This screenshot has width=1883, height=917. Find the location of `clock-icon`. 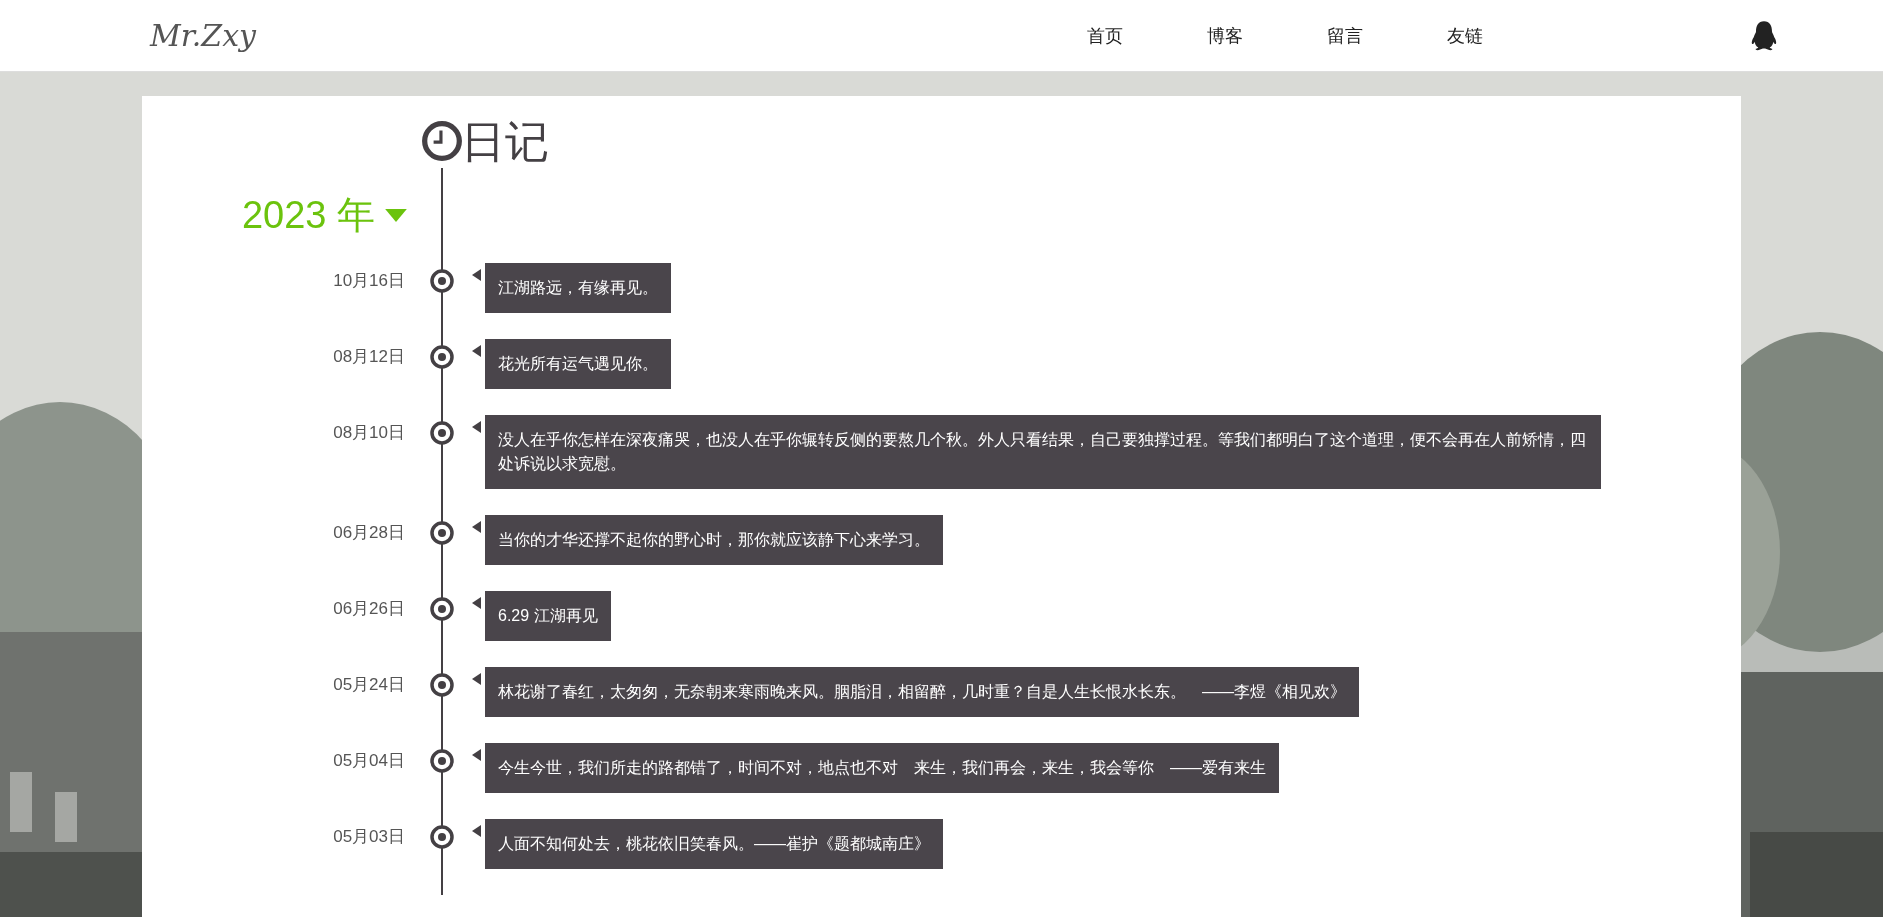

clock-icon is located at coordinates (442, 141).